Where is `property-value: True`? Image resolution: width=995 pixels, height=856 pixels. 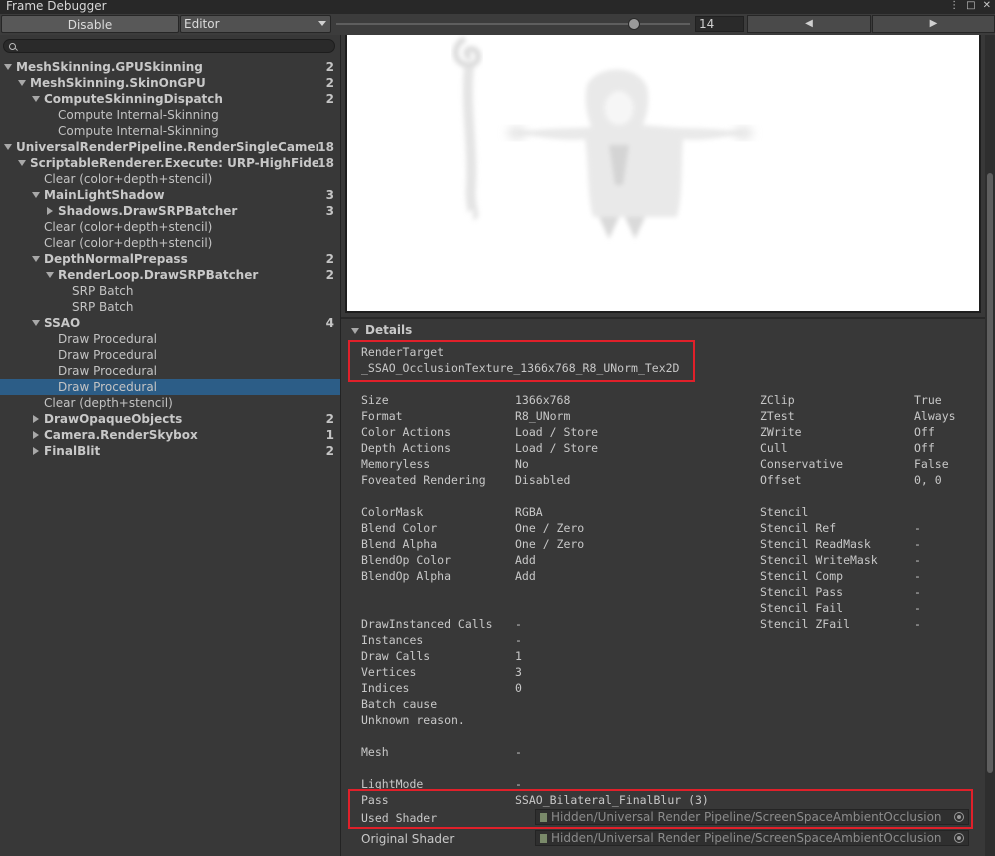
property-value: True is located at coordinates (928, 400).